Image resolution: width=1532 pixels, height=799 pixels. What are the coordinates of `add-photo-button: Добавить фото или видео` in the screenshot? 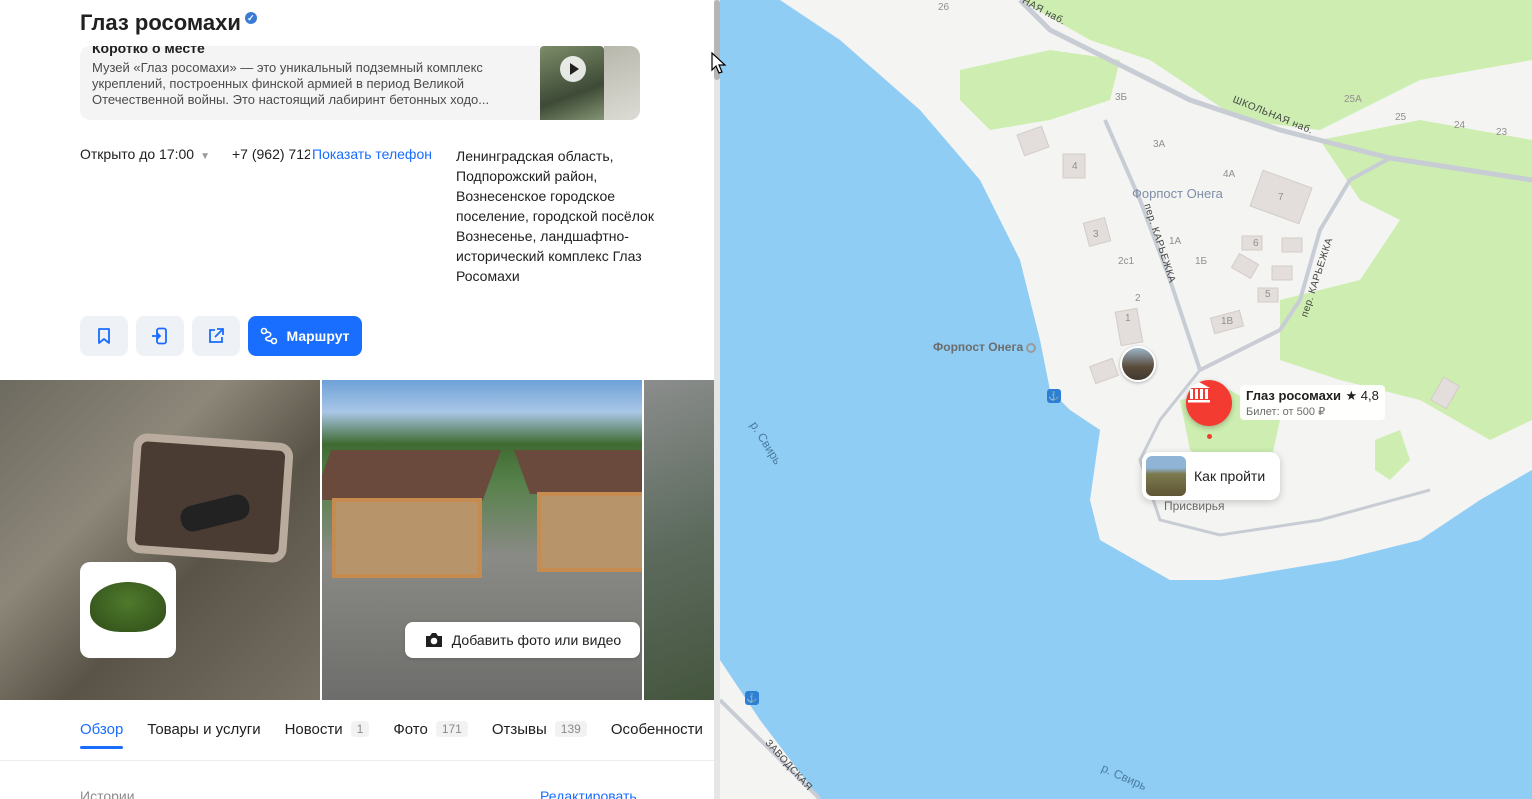 It's located at (522, 640).